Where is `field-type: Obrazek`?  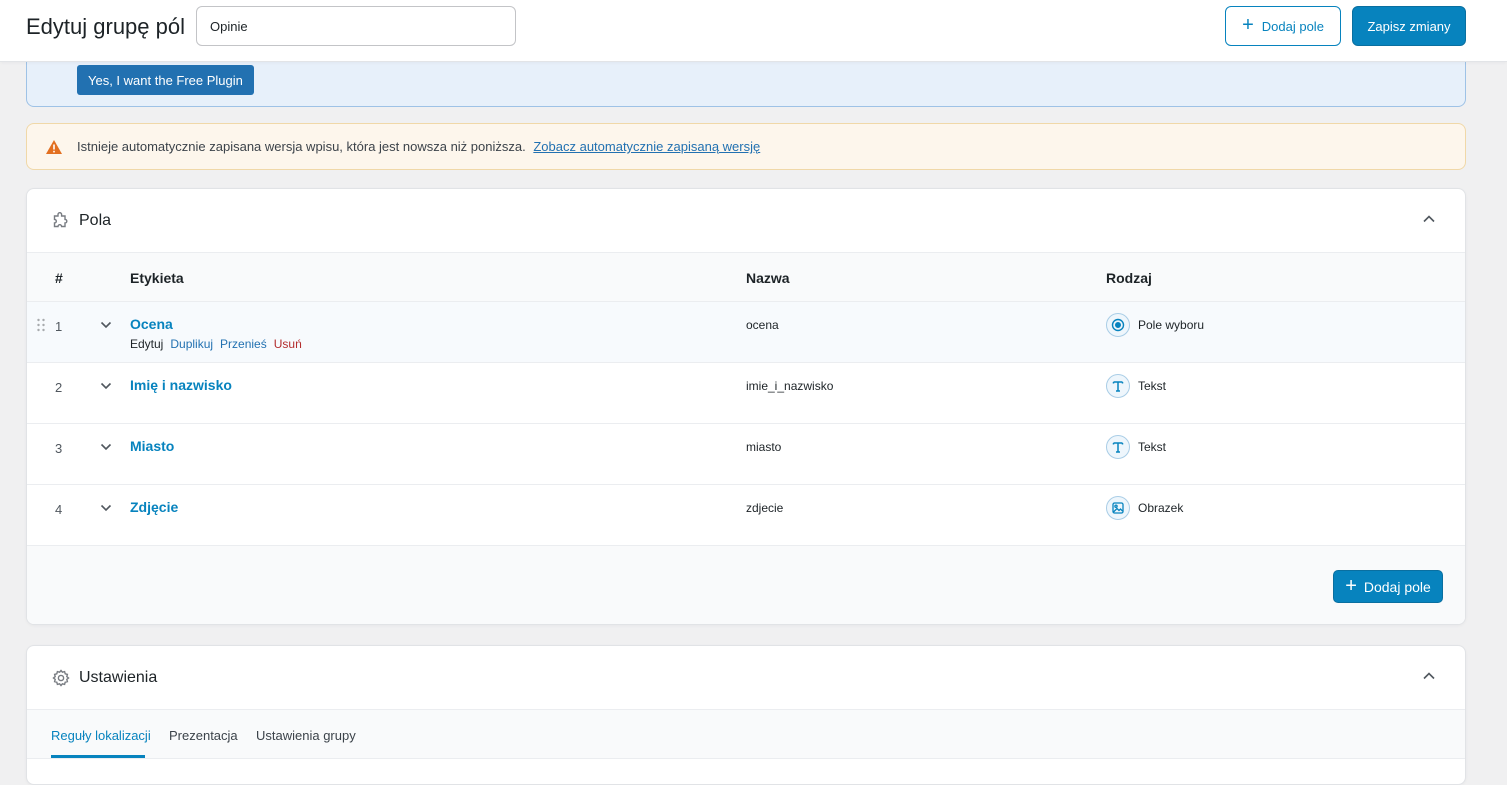 field-type: Obrazek is located at coordinates (1144, 508).